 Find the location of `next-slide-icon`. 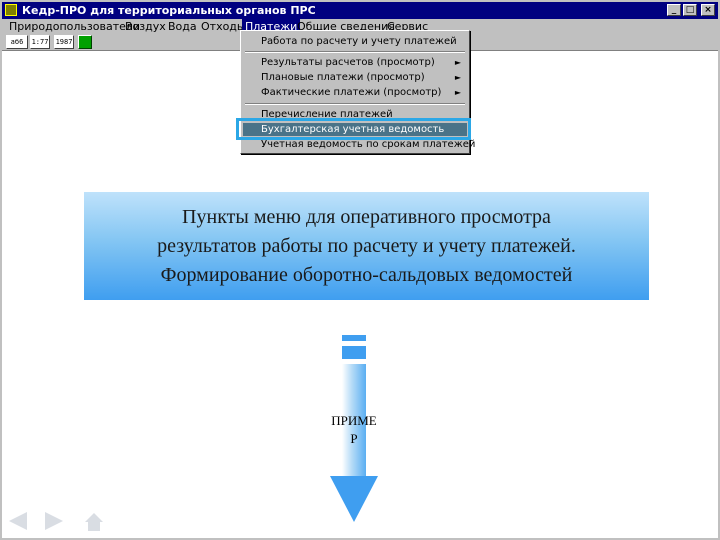

next-slide-icon is located at coordinates (54, 521).